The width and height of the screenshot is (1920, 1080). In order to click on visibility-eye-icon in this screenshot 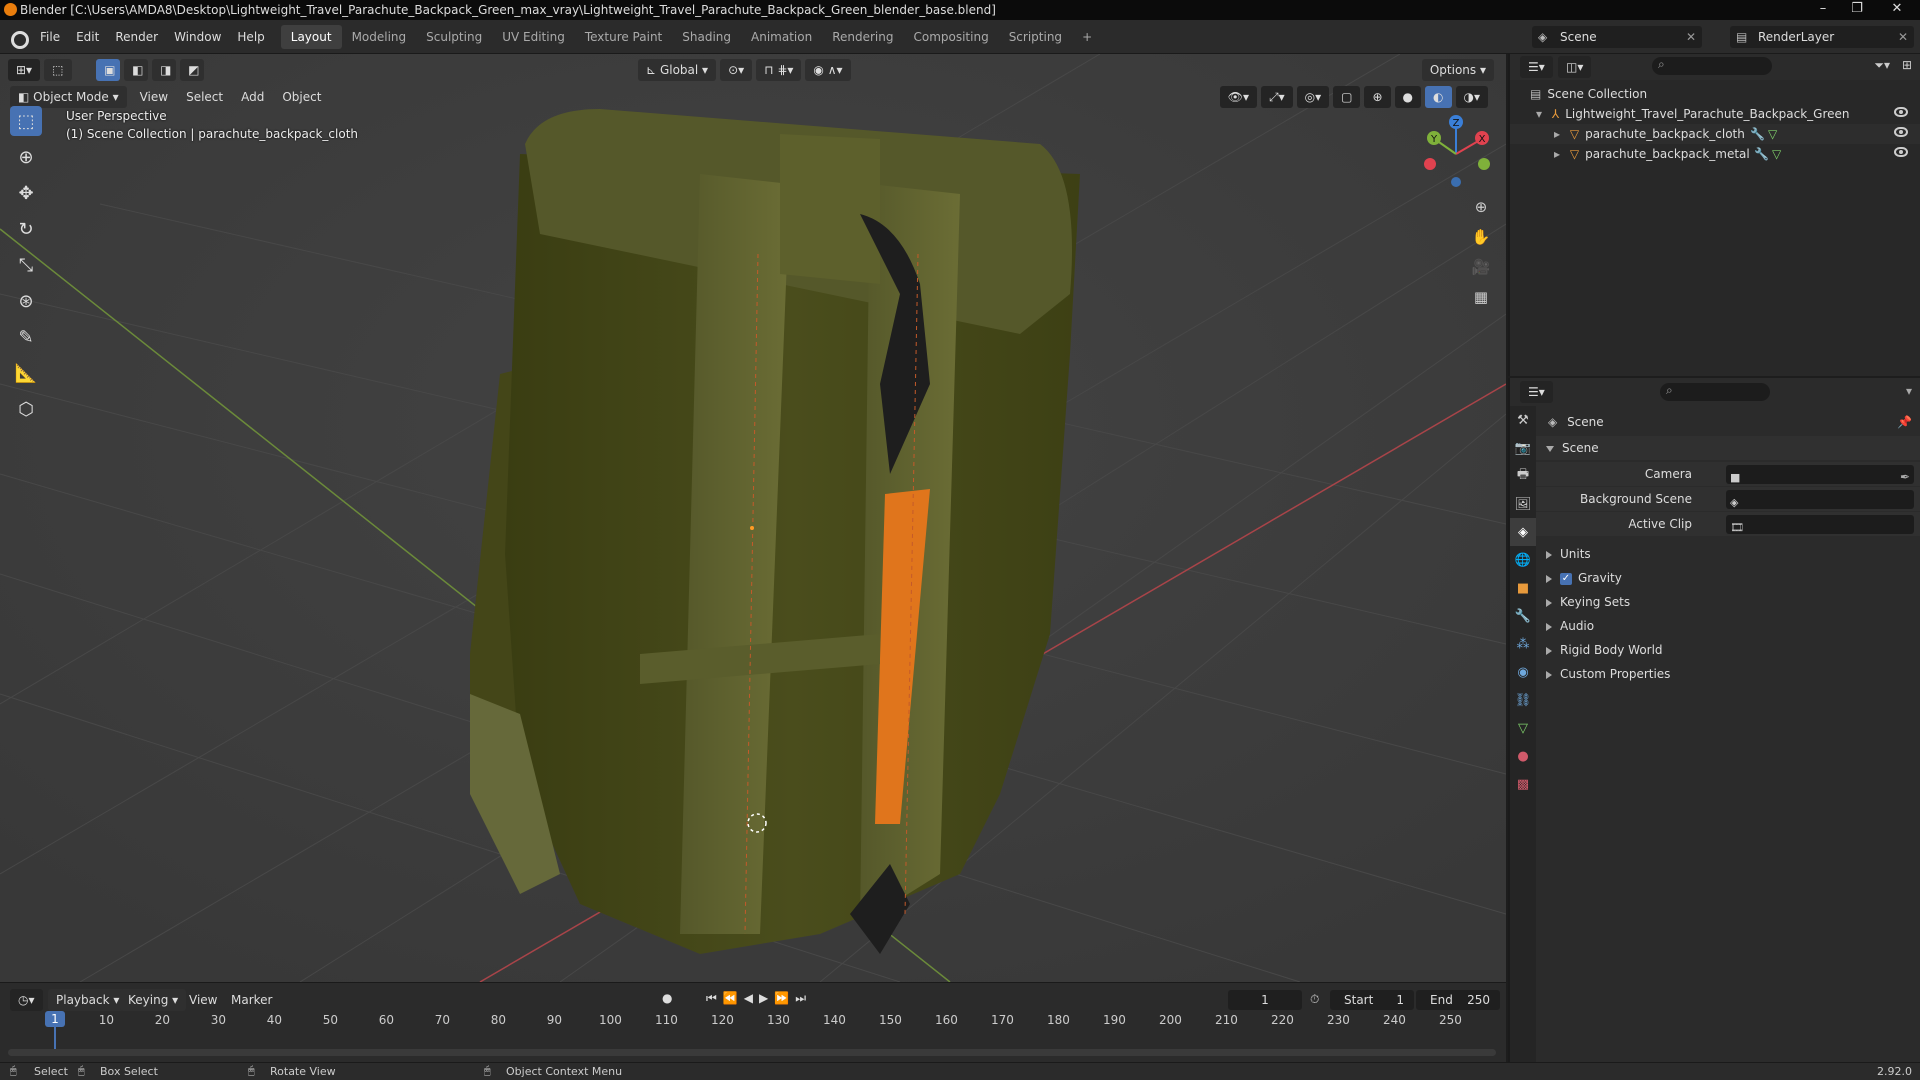, I will do `click(1901, 132)`.